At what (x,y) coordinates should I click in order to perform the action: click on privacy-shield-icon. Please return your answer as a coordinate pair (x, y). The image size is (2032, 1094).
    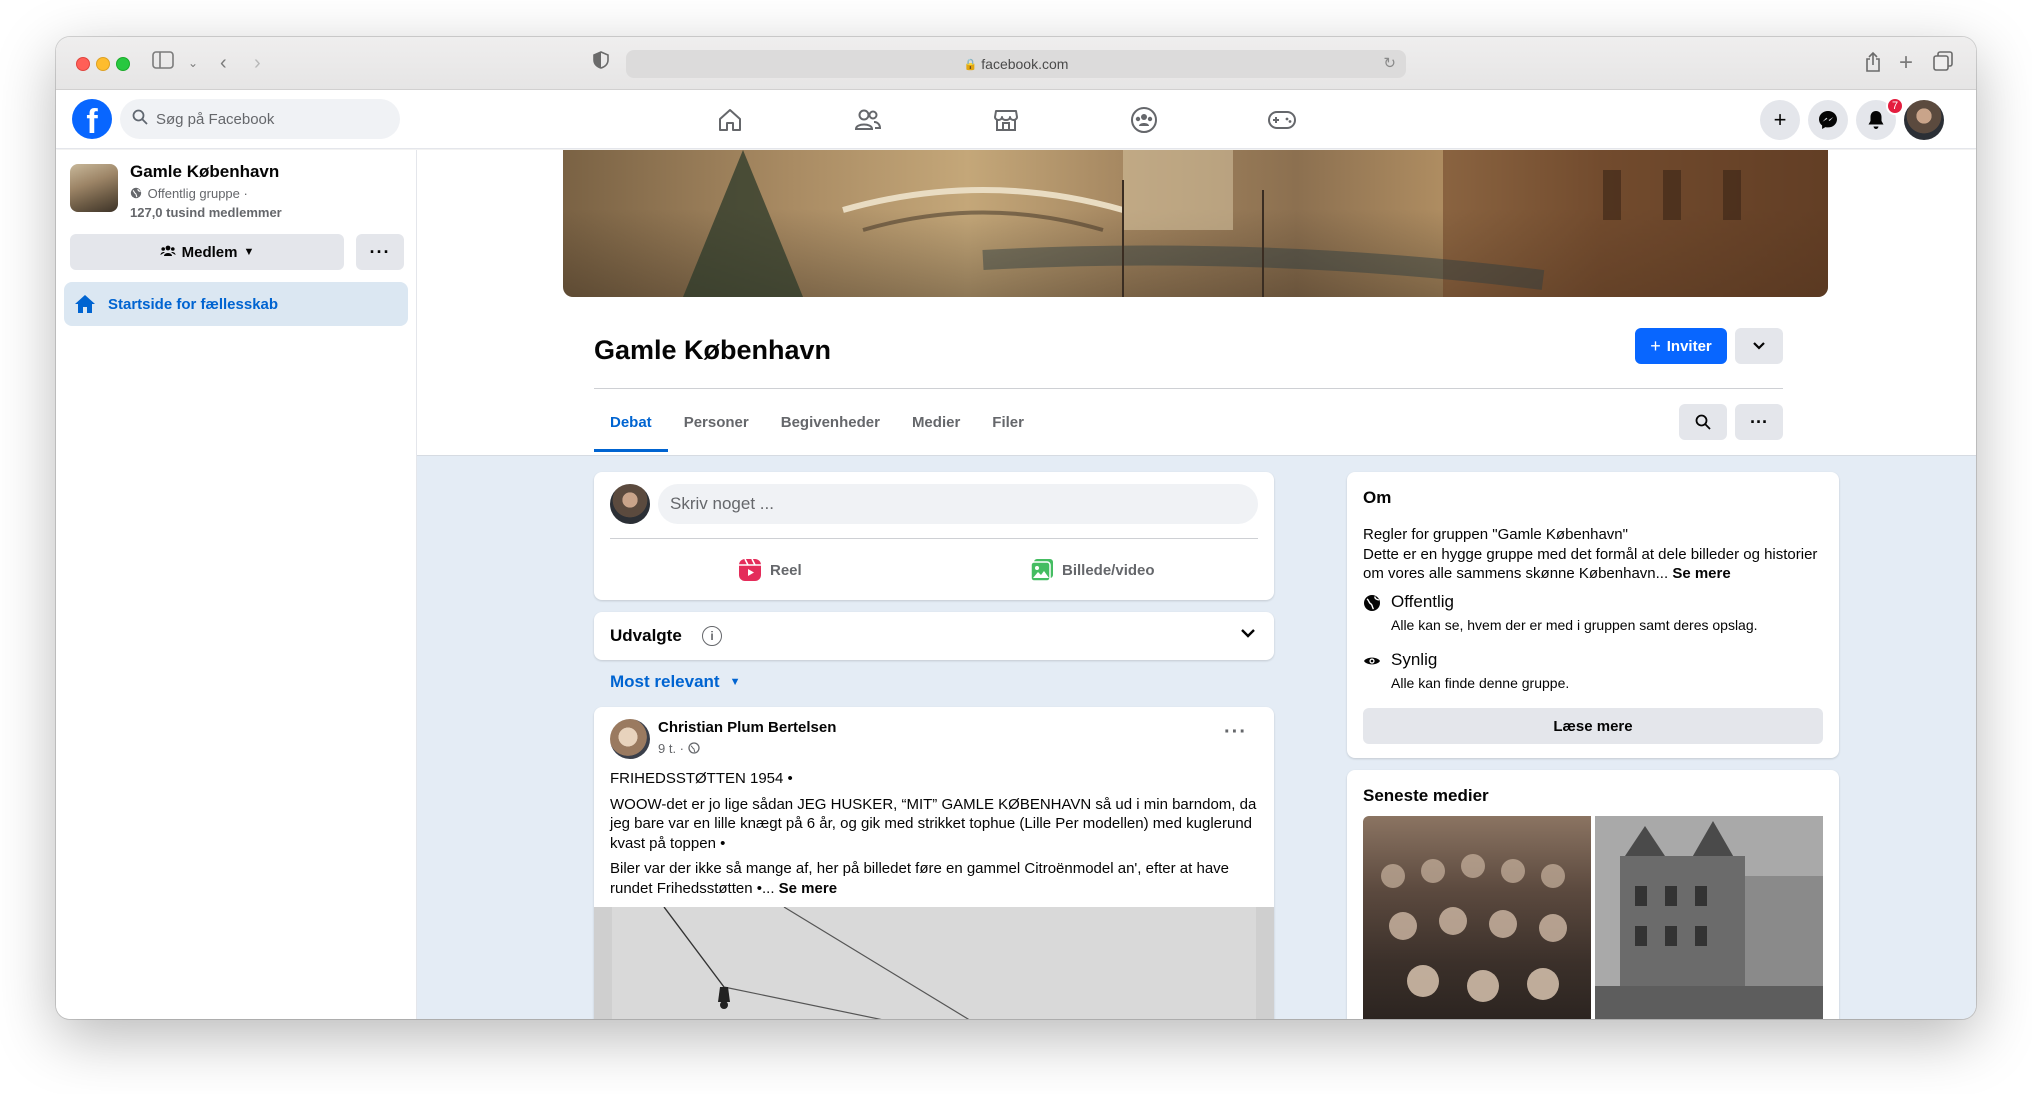
    Looking at the image, I should click on (601, 64).